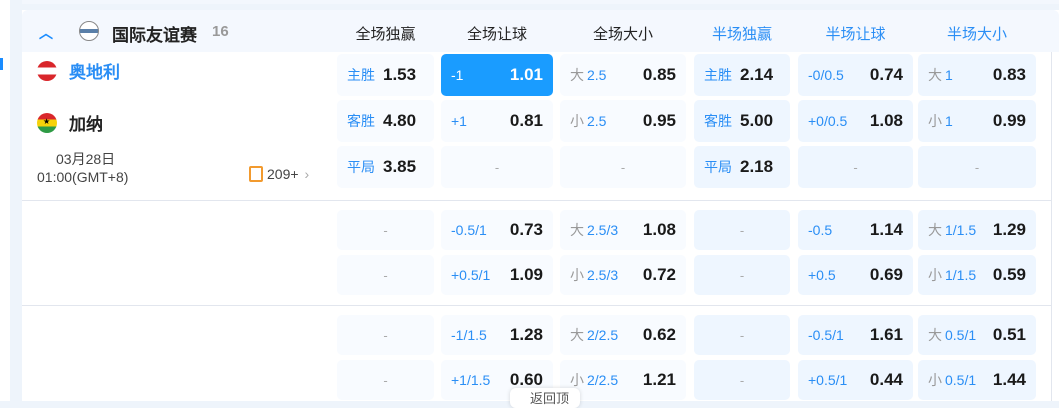  Describe the element at coordinates (757, 120) in the screenshot. I see `odds-value: 5.00` at that location.